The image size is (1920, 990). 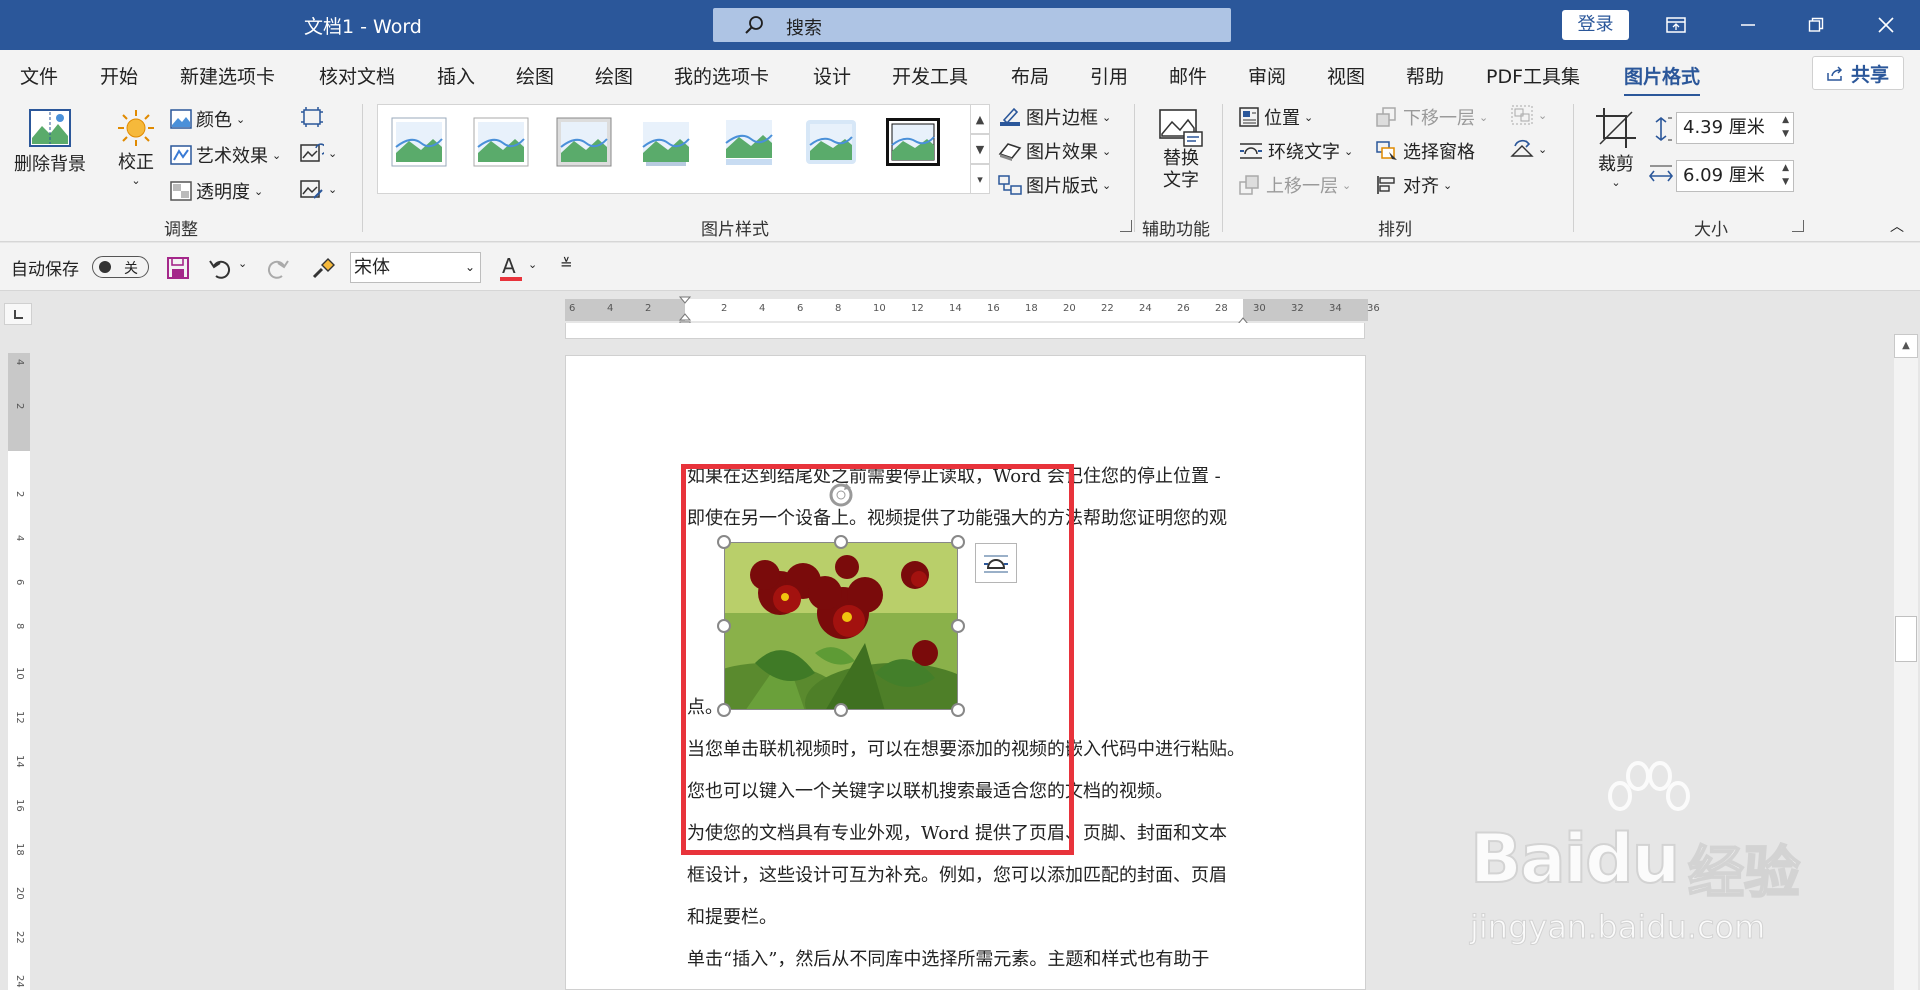 What do you see at coordinates (972, 25) in the screenshot?
I see `search-box: 搜索` at bounding box center [972, 25].